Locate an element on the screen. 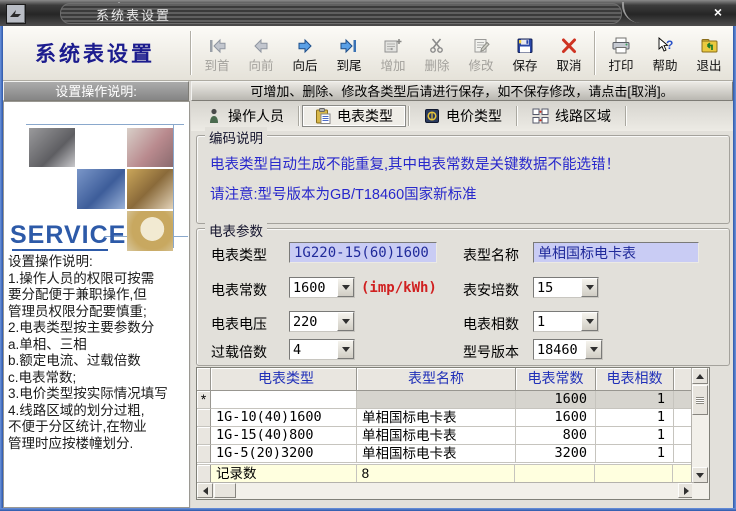  toolbar-button-print: 打印 is located at coordinates (621, 53).